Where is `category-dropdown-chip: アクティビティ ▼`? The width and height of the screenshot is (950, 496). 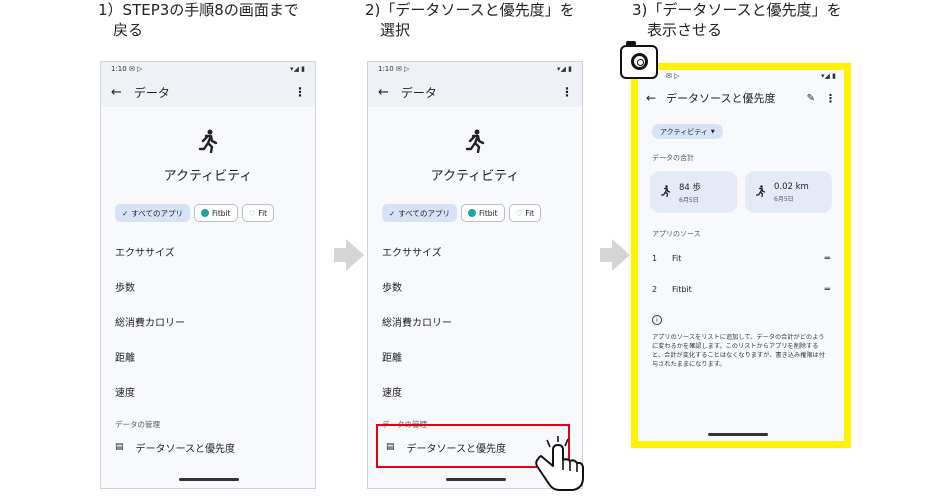 category-dropdown-chip: アクティビティ ▼ is located at coordinates (687, 131).